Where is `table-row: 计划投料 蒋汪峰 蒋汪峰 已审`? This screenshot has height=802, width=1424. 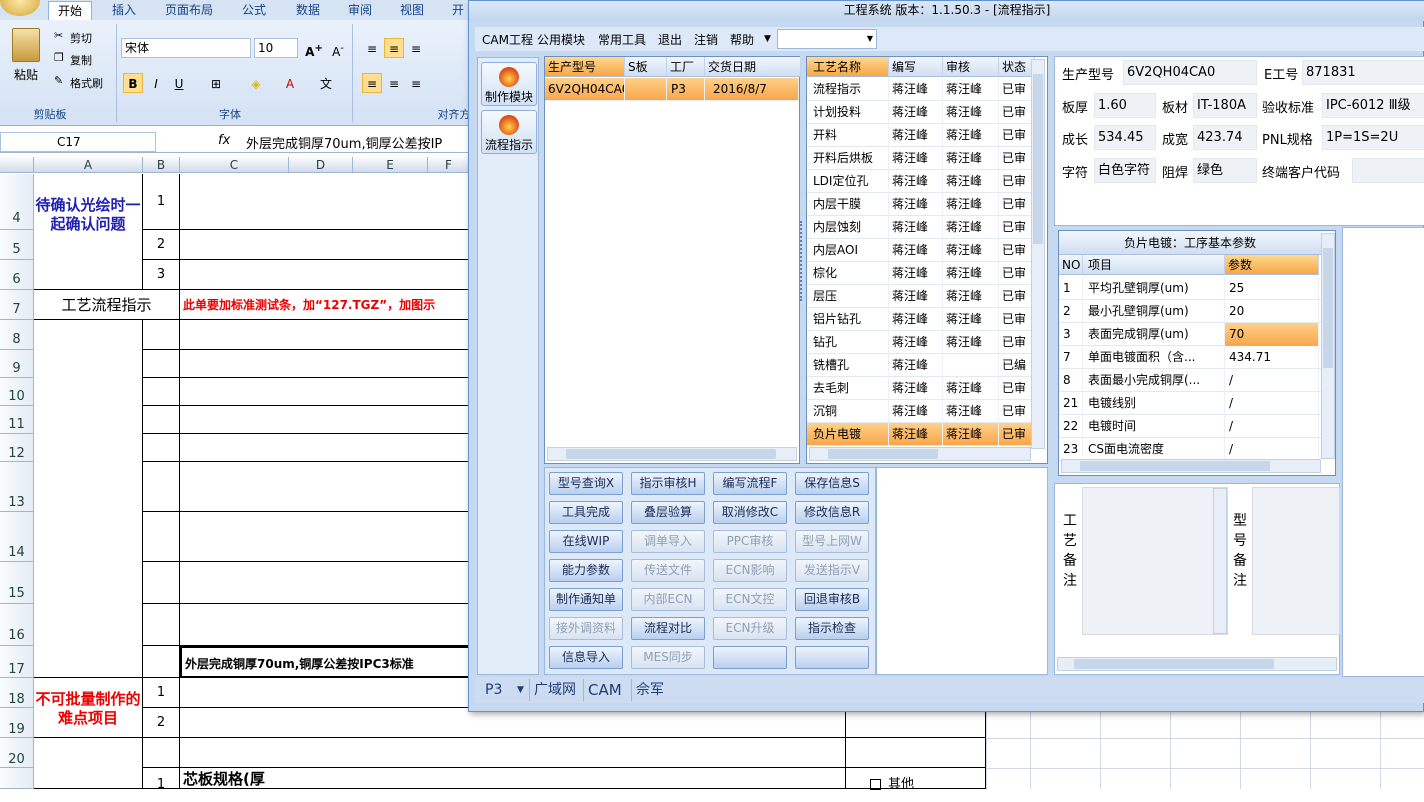
table-row: 计划投料 蒋汪峰 蒋汪峰 已审 is located at coordinates (921, 112).